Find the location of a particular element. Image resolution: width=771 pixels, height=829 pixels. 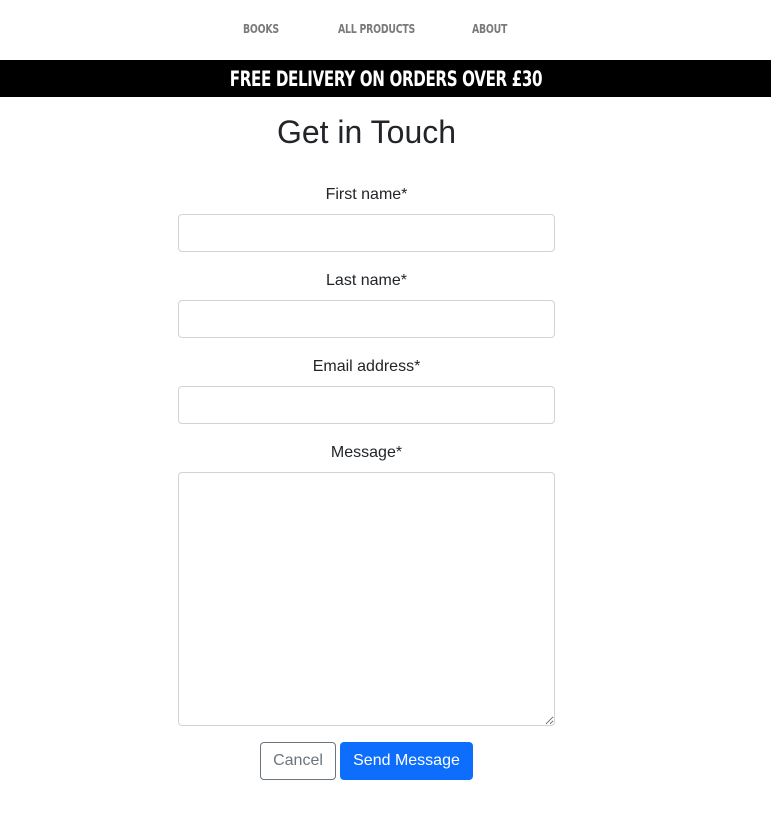

nav-link-about: ABOUT is located at coordinates (489, 29).